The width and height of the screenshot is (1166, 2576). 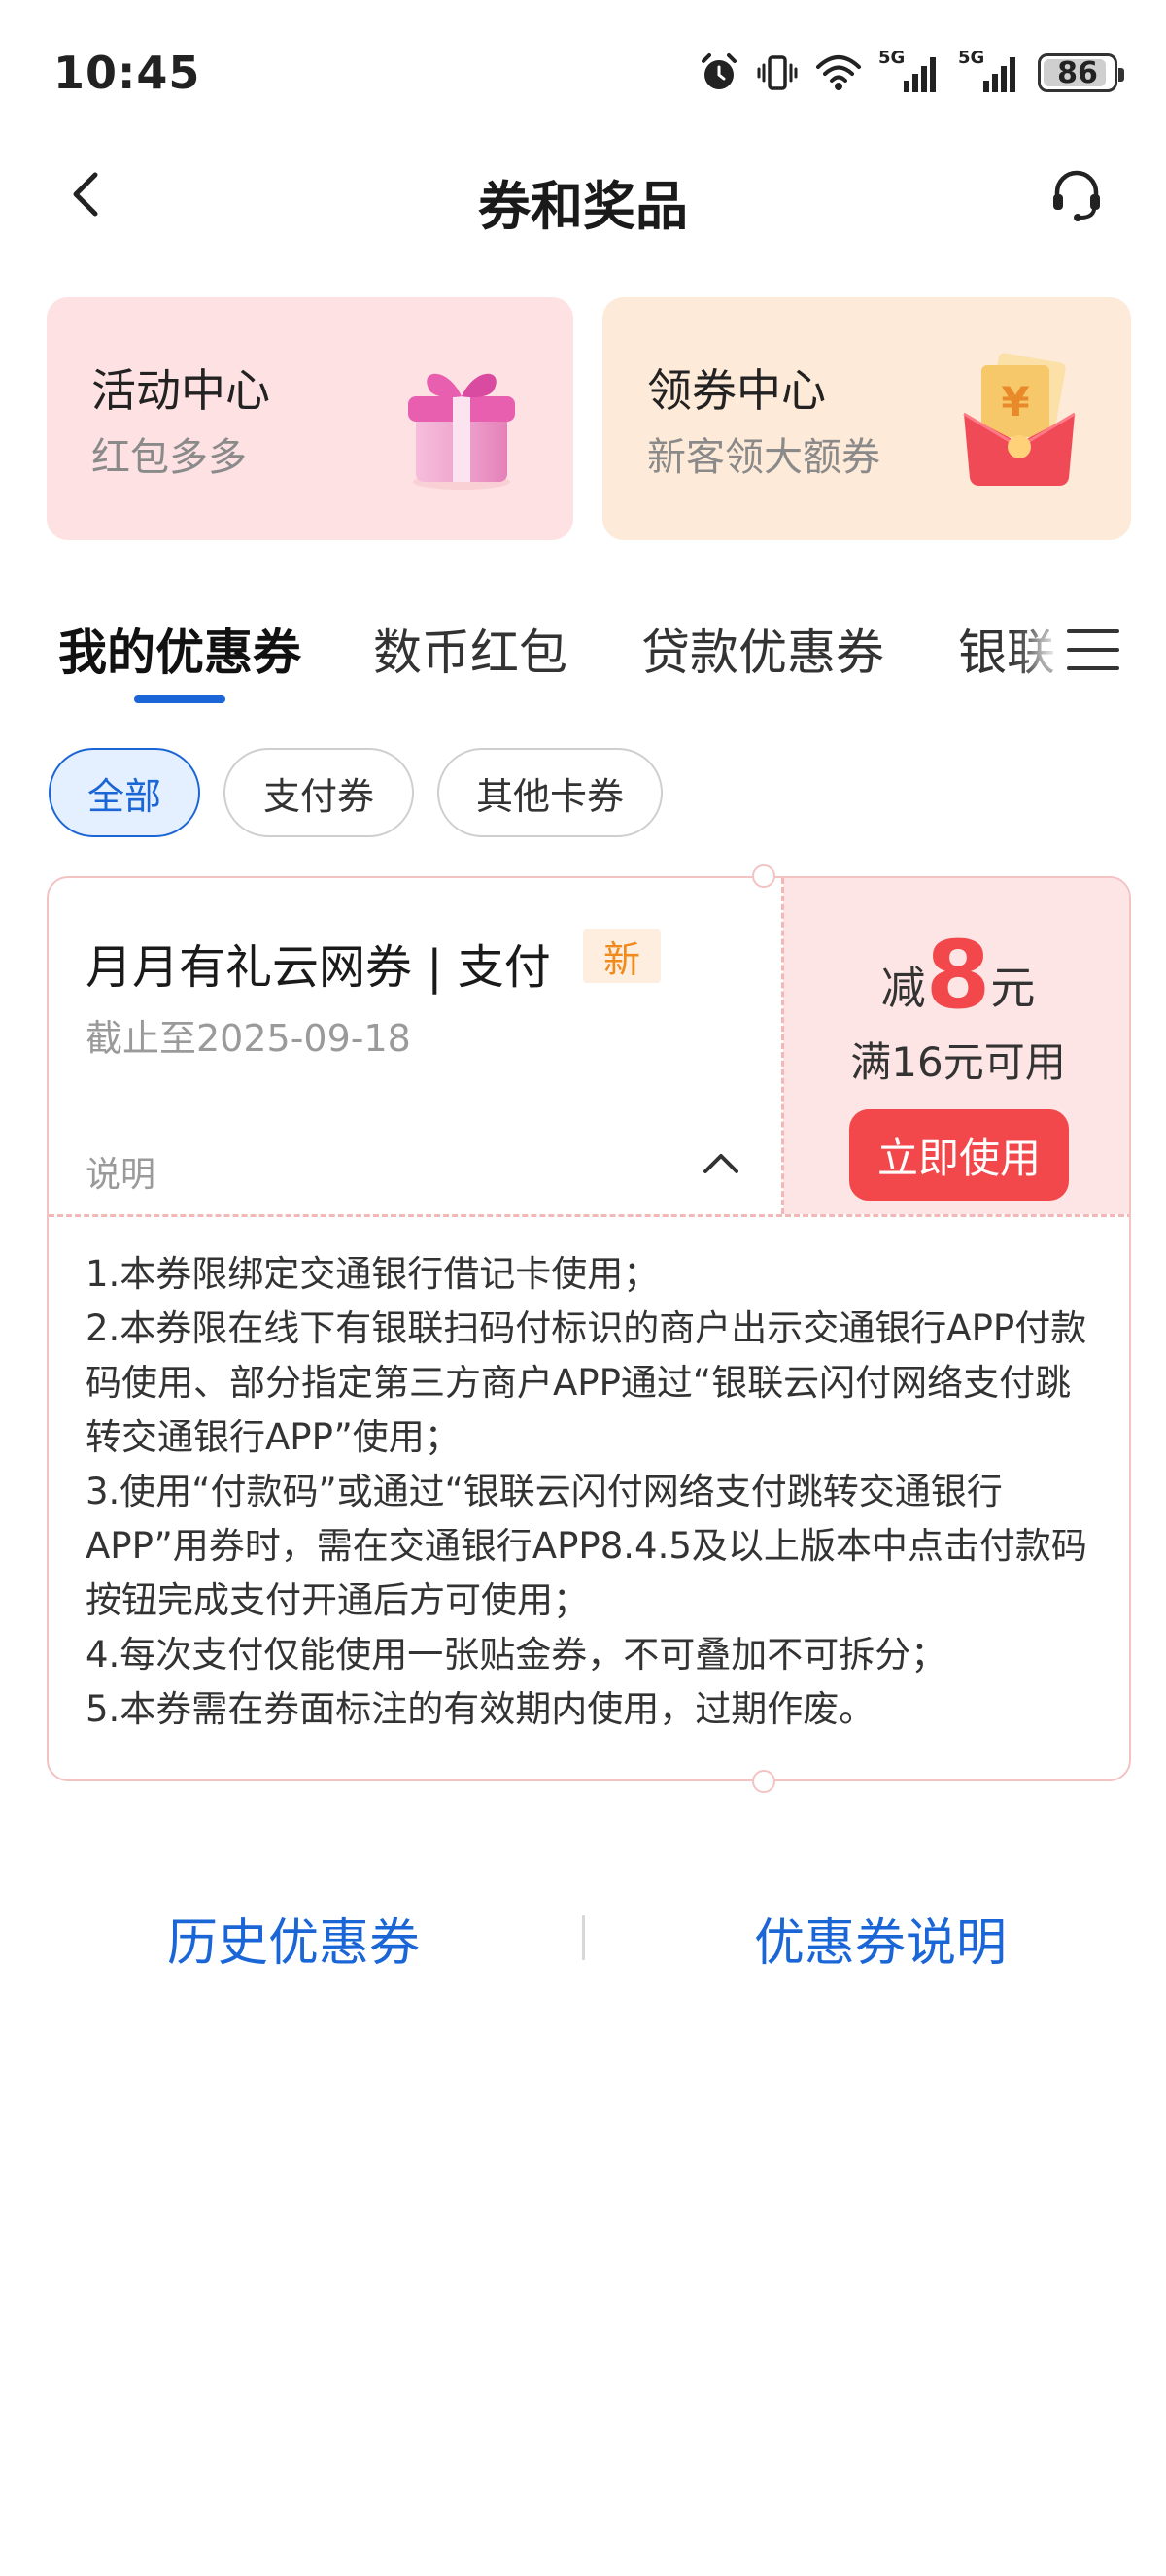 I want to click on headset-icon, so click(x=1077, y=194).